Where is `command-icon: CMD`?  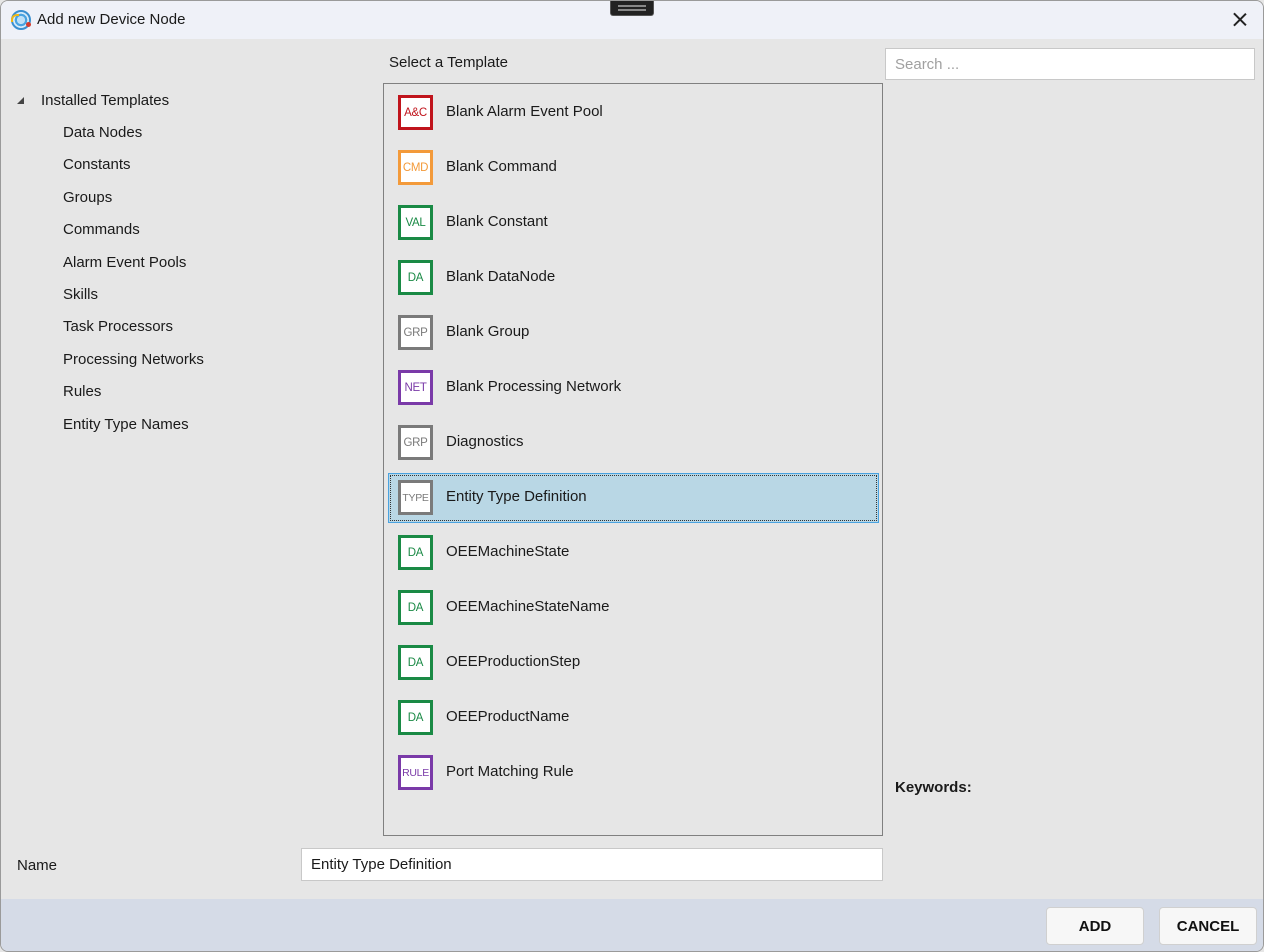
command-icon: CMD is located at coordinates (415, 167).